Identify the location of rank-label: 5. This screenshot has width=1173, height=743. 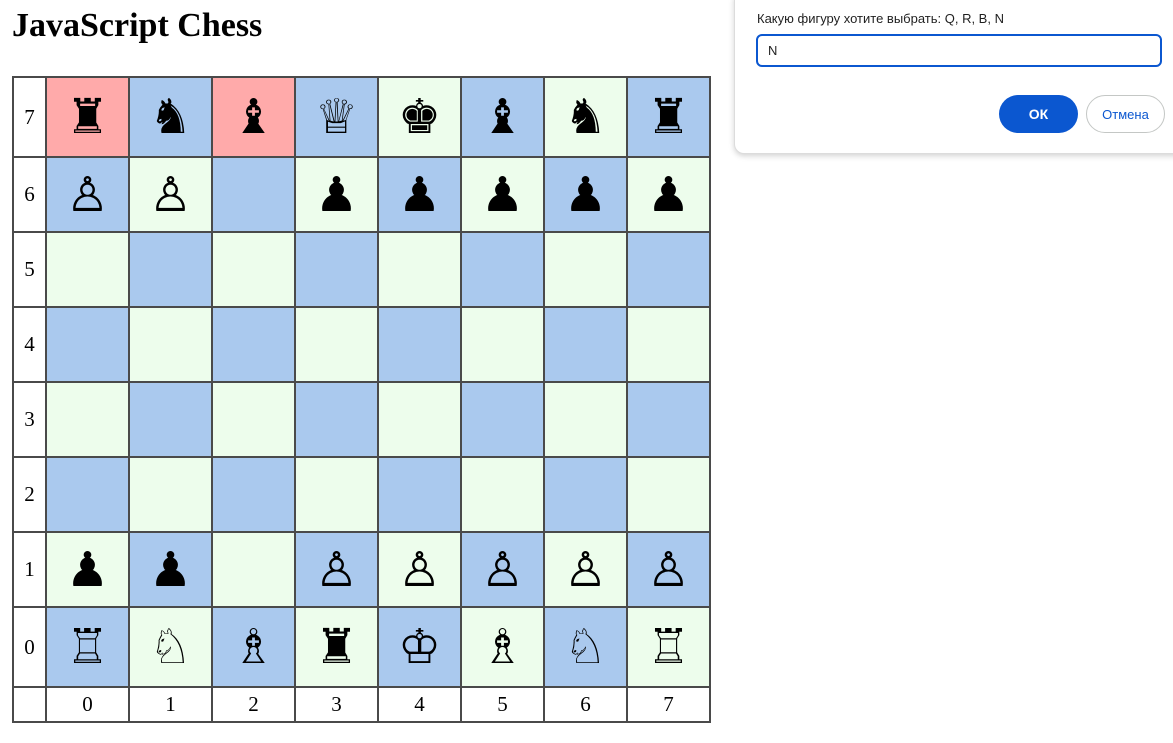
(29, 269).